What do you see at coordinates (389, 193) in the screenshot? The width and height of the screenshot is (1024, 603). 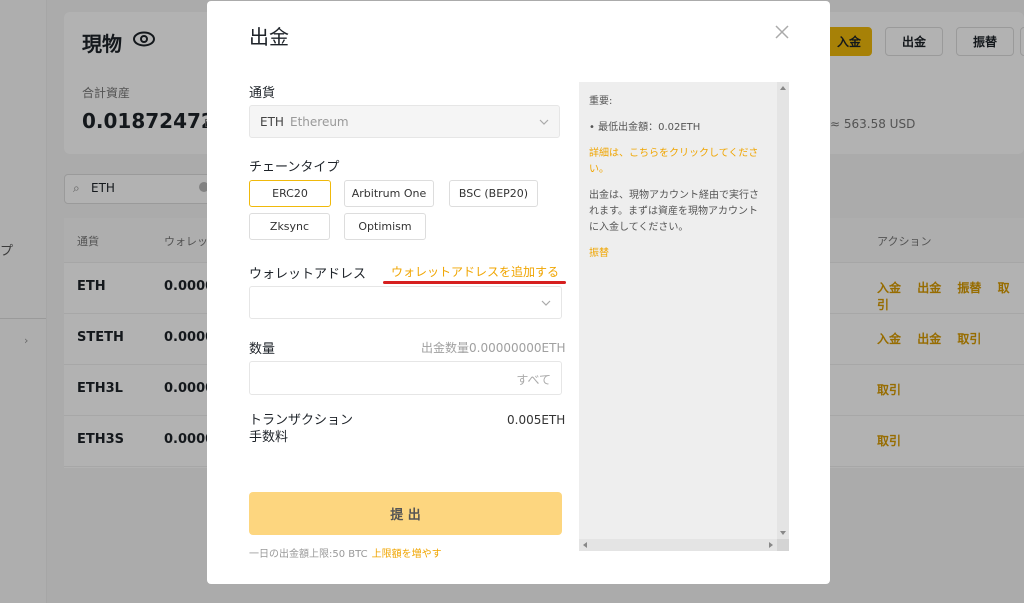 I see `chain-option-arbitrum: Arbitrum One` at bounding box center [389, 193].